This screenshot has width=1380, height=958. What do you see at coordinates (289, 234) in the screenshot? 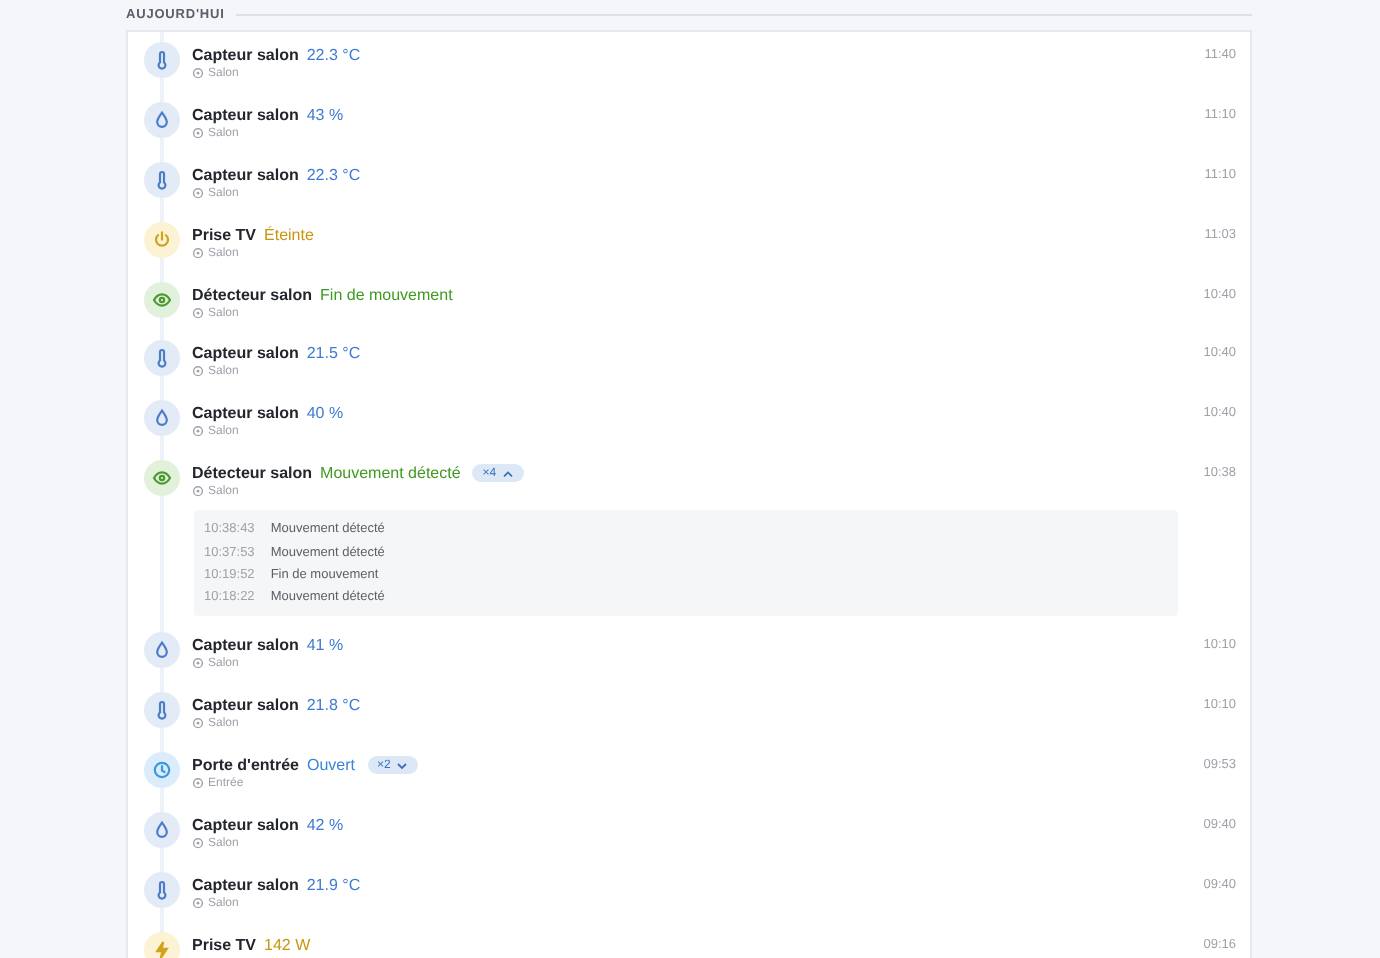
I see `event-value: Éteinte` at bounding box center [289, 234].